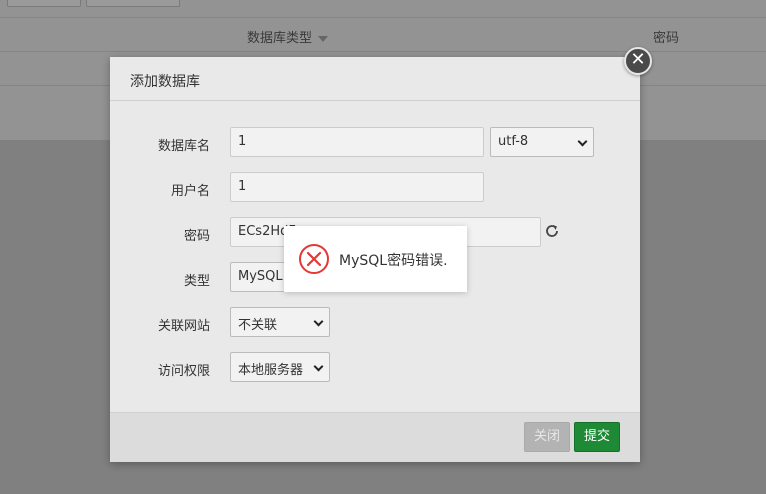 The height and width of the screenshot is (494, 766). What do you see at coordinates (375, 322) in the screenshot?
I see `row-site: 关联网站 不关联` at bounding box center [375, 322].